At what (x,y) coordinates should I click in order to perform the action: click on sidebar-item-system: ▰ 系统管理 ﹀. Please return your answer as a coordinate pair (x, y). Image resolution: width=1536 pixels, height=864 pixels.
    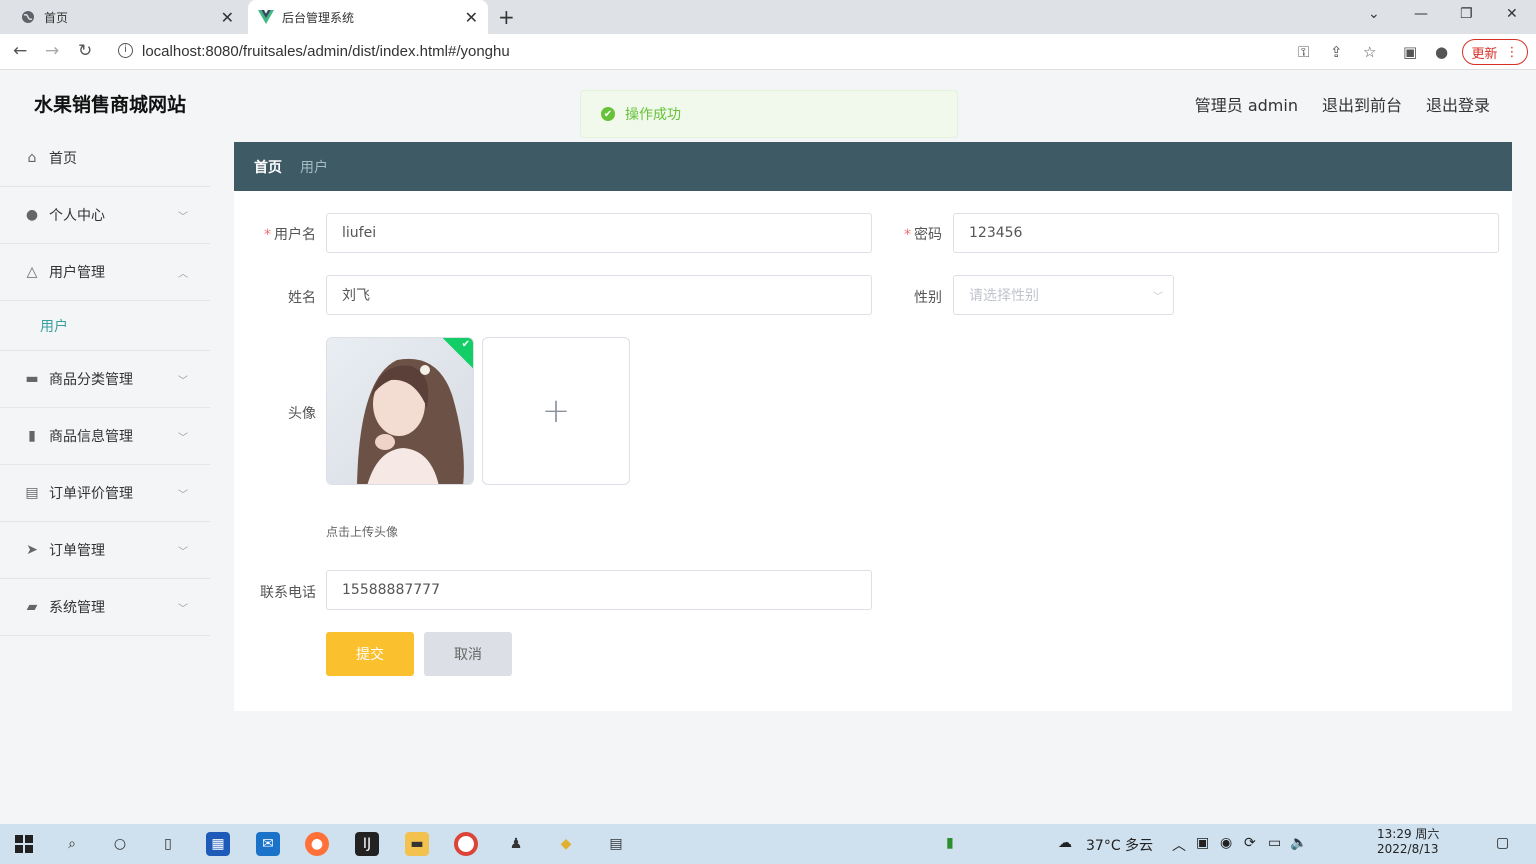
    Looking at the image, I should click on (105, 607).